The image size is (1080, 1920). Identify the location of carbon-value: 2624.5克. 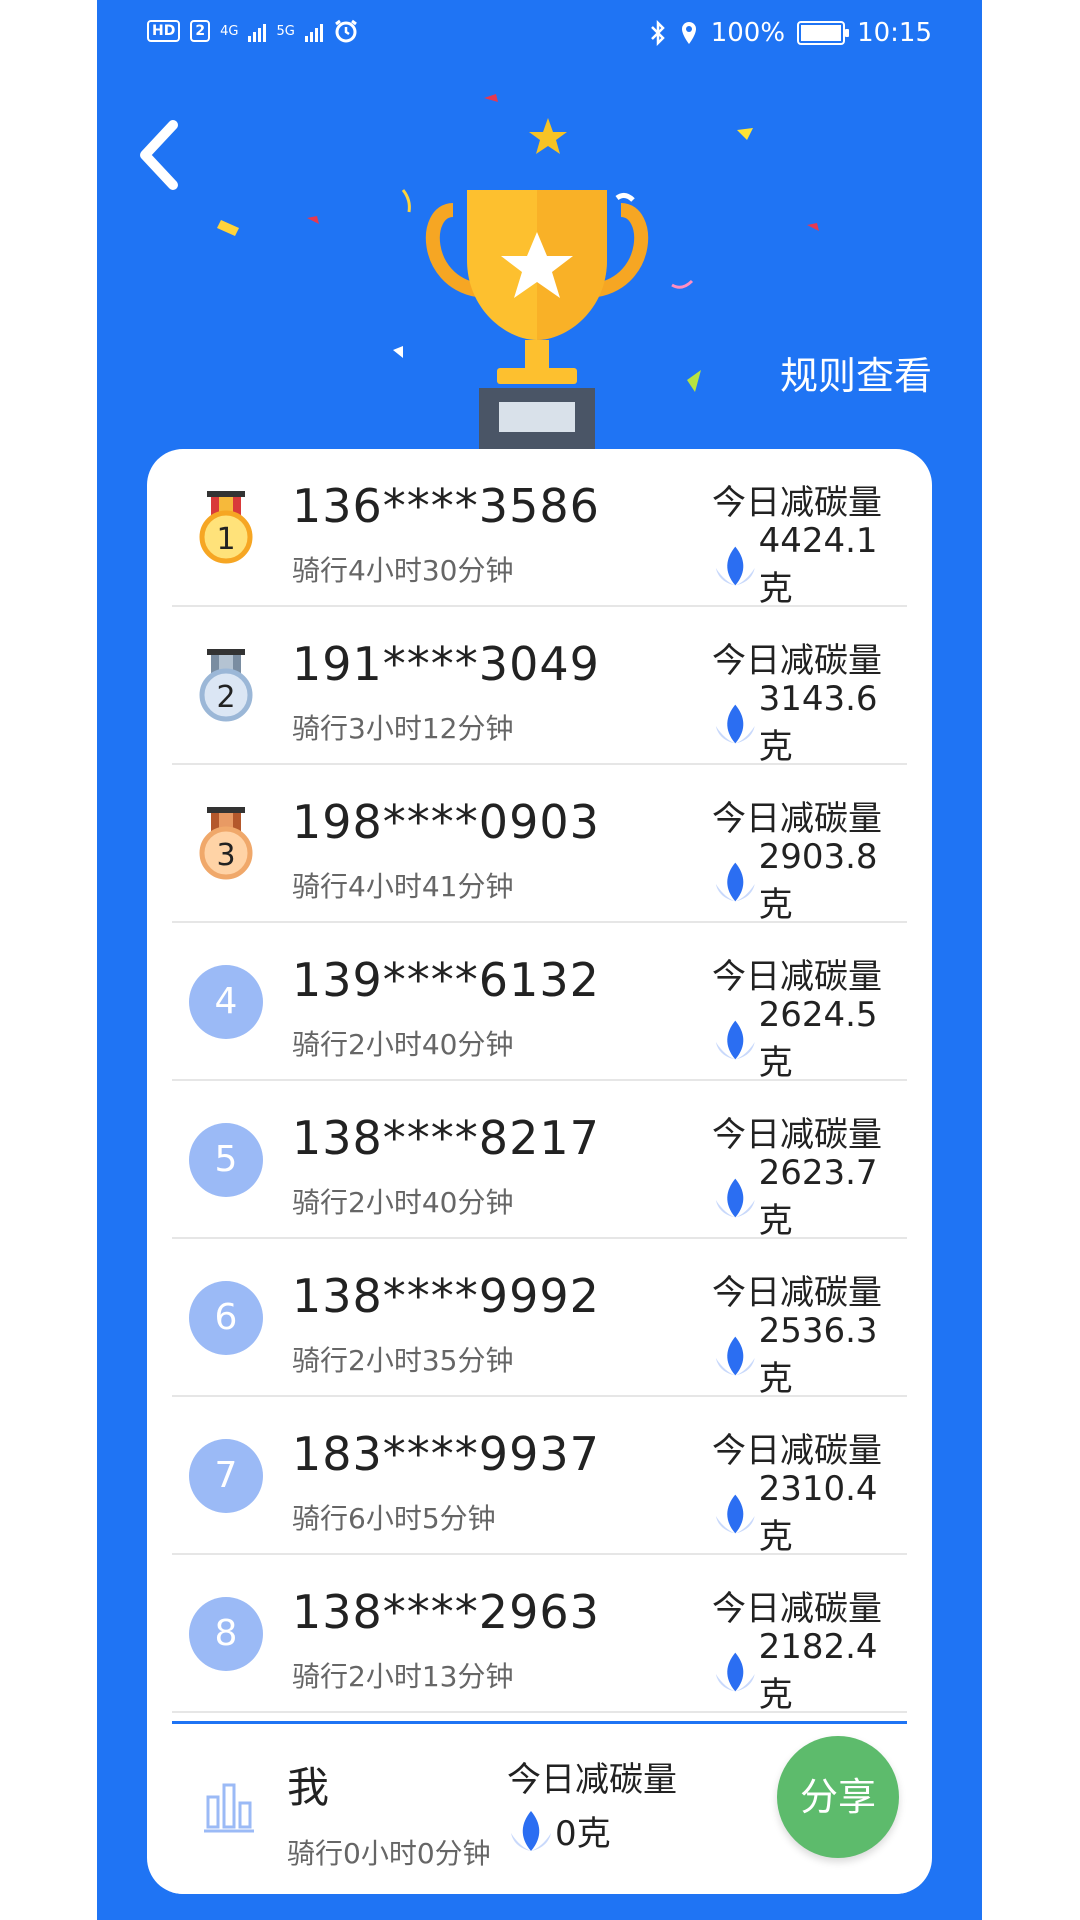
(809, 1039).